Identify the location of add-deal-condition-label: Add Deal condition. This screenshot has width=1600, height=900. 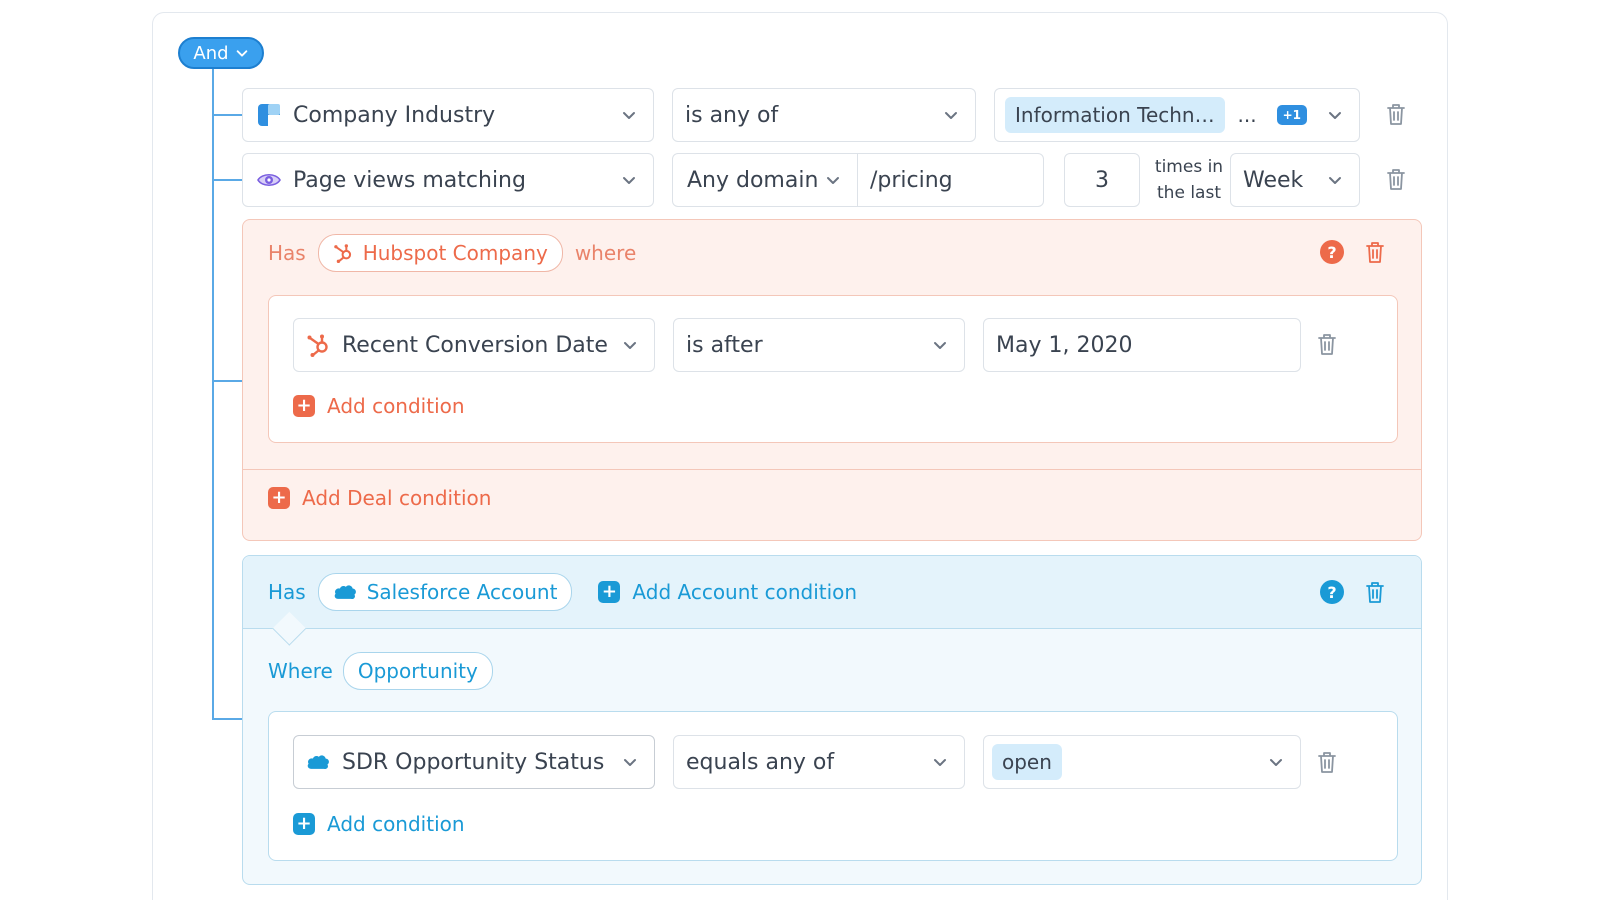
(397, 498).